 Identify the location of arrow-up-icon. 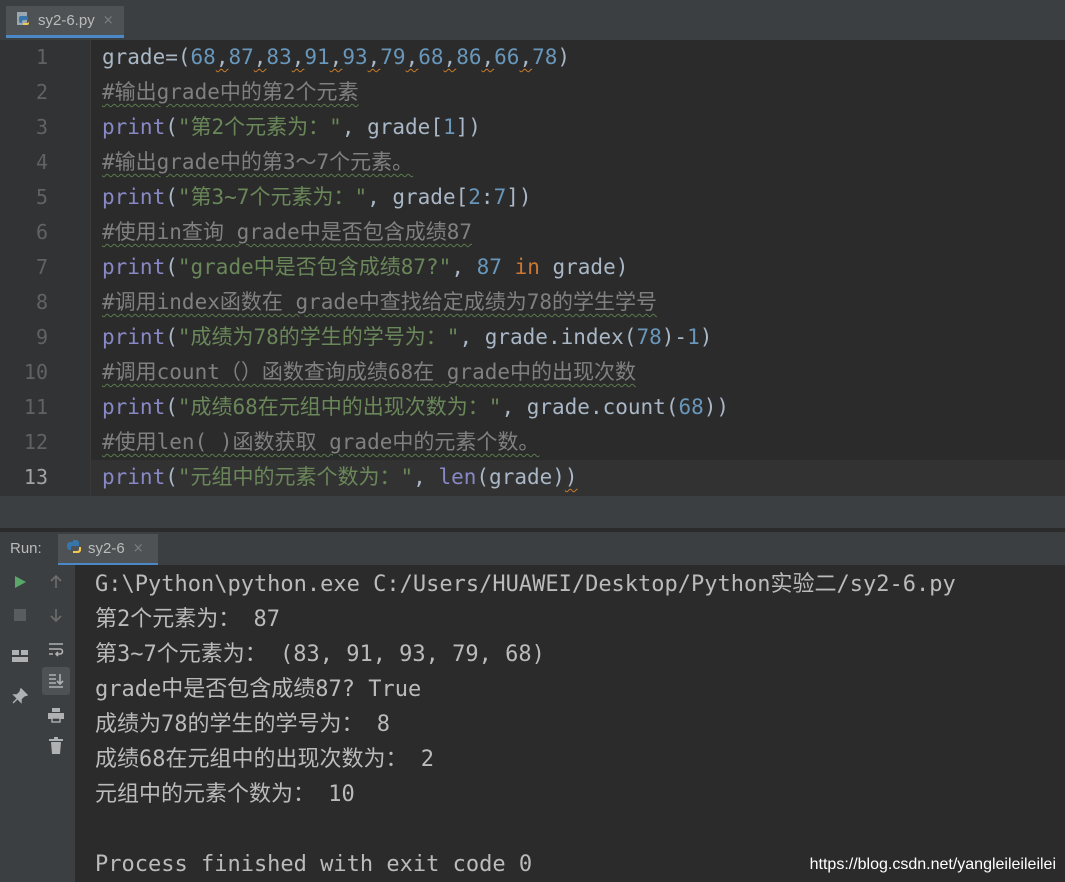
(56, 582).